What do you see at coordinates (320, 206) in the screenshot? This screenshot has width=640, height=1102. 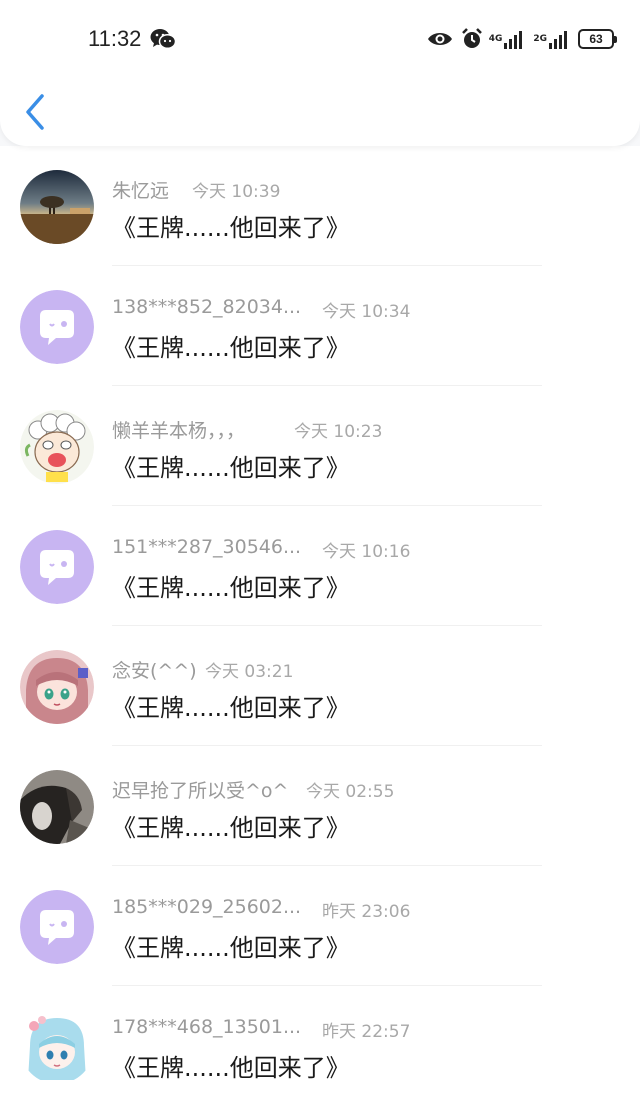 I see `list-item: 朱忆远 今天 10:39 《王牌......他回来了》` at bounding box center [320, 206].